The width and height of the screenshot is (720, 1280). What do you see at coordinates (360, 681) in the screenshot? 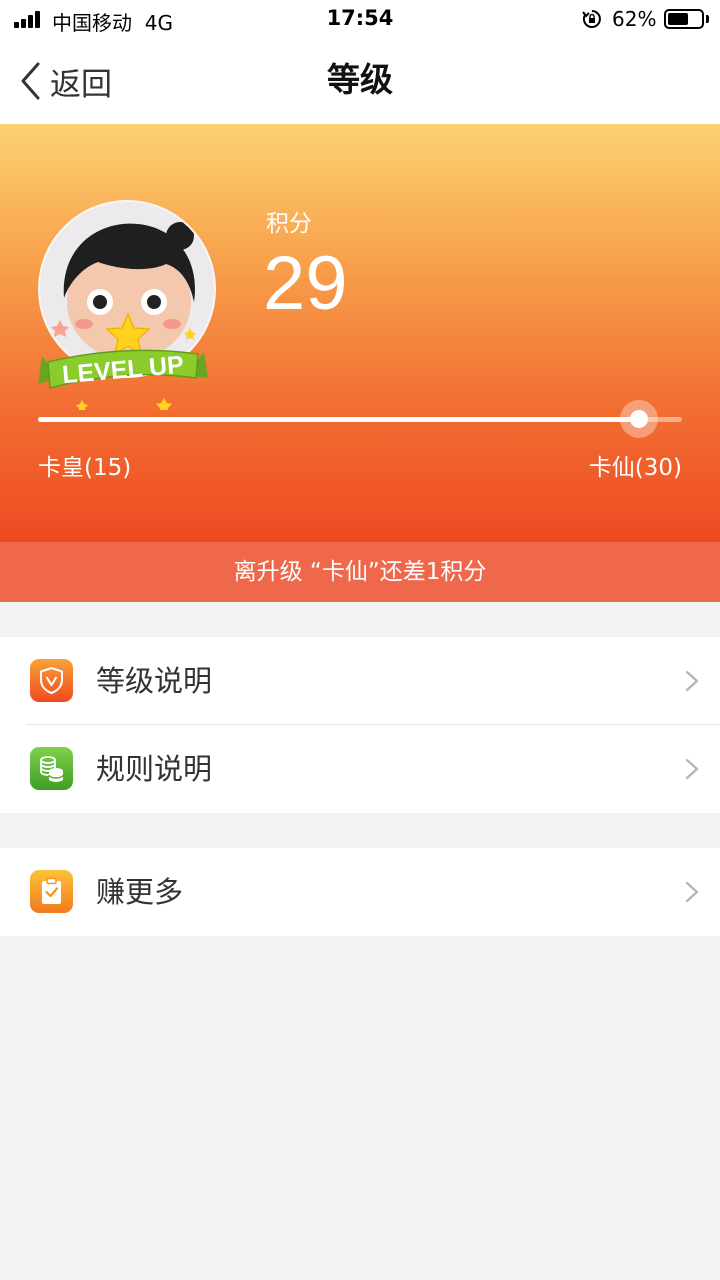
I see `menu-item-level-description: 等级说明` at bounding box center [360, 681].